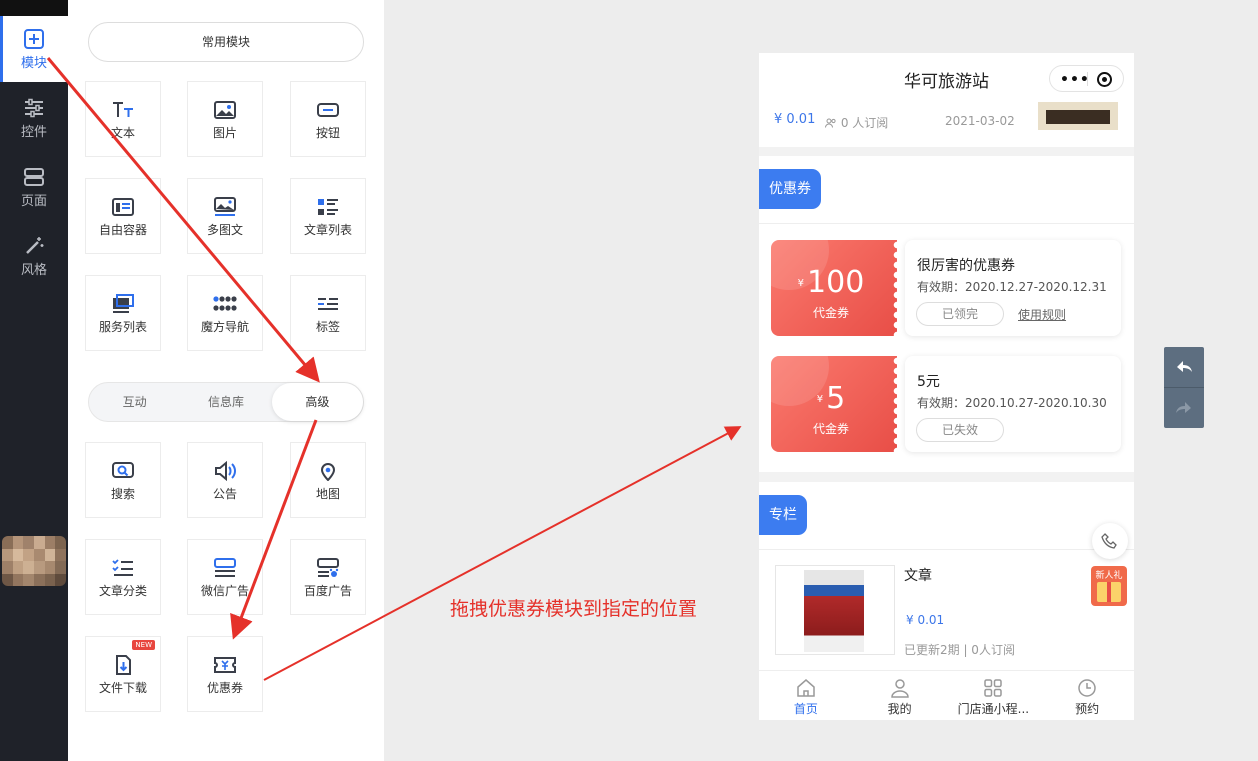 This screenshot has width=1258, height=761. Describe the element at coordinates (502, 553) in the screenshot. I see `arrow-to-drop-position` at that location.